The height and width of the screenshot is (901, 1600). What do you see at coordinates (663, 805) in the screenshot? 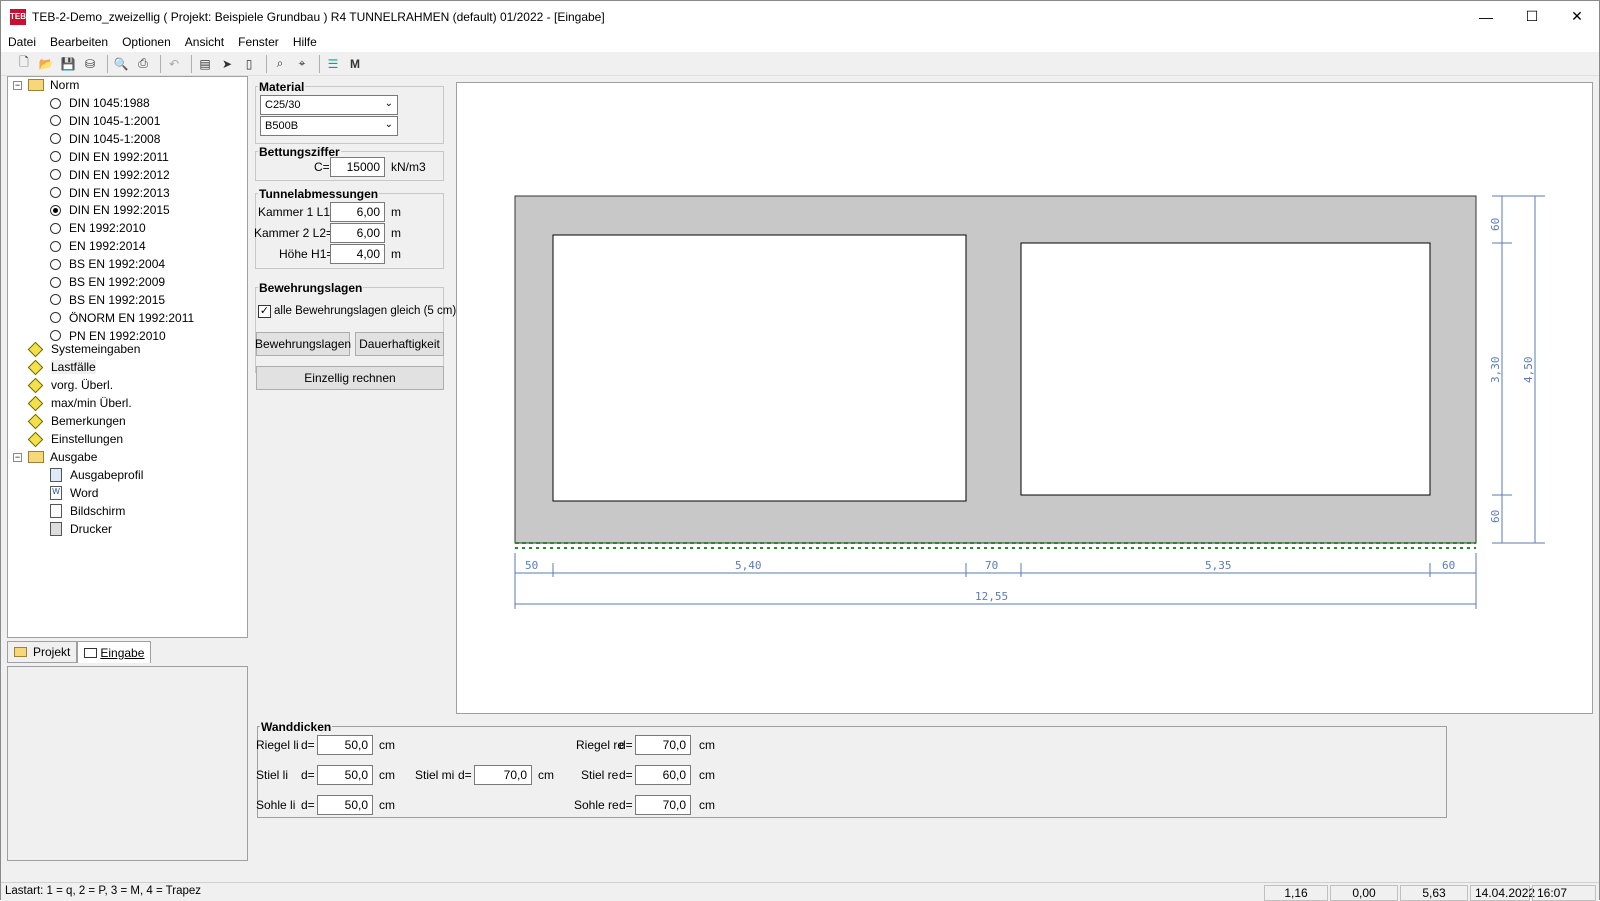
I see `sohle-re-input: 70,0` at bounding box center [663, 805].